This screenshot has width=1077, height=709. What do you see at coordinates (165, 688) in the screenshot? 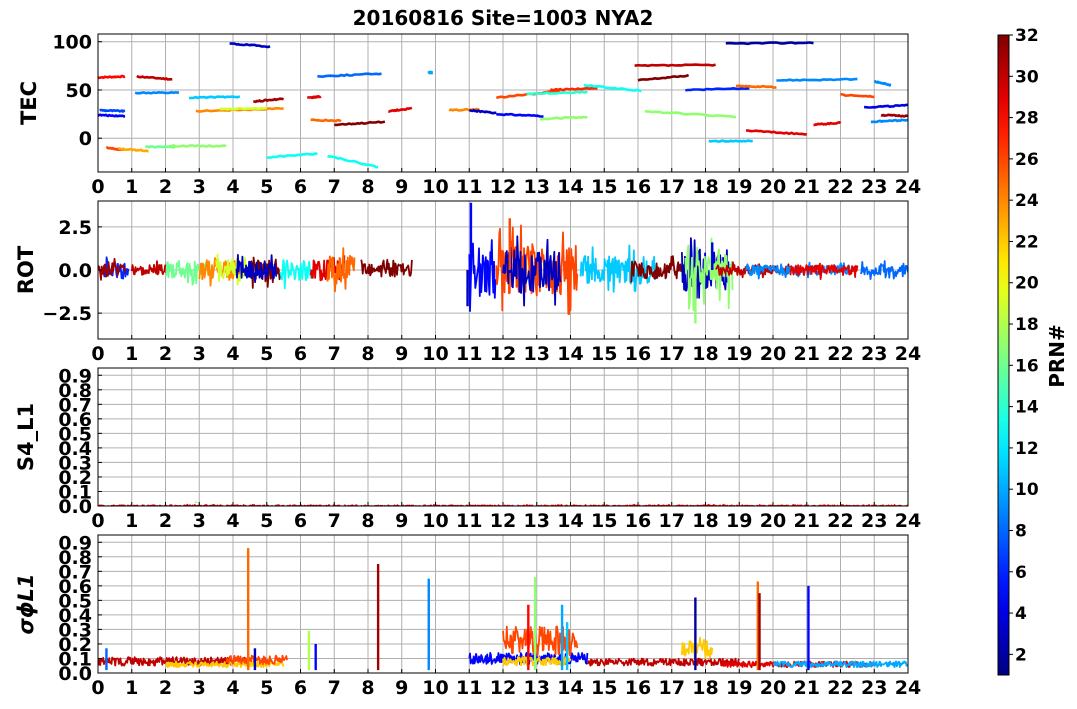
I see `x-tick-label: 2` at bounding box center [165, 688].